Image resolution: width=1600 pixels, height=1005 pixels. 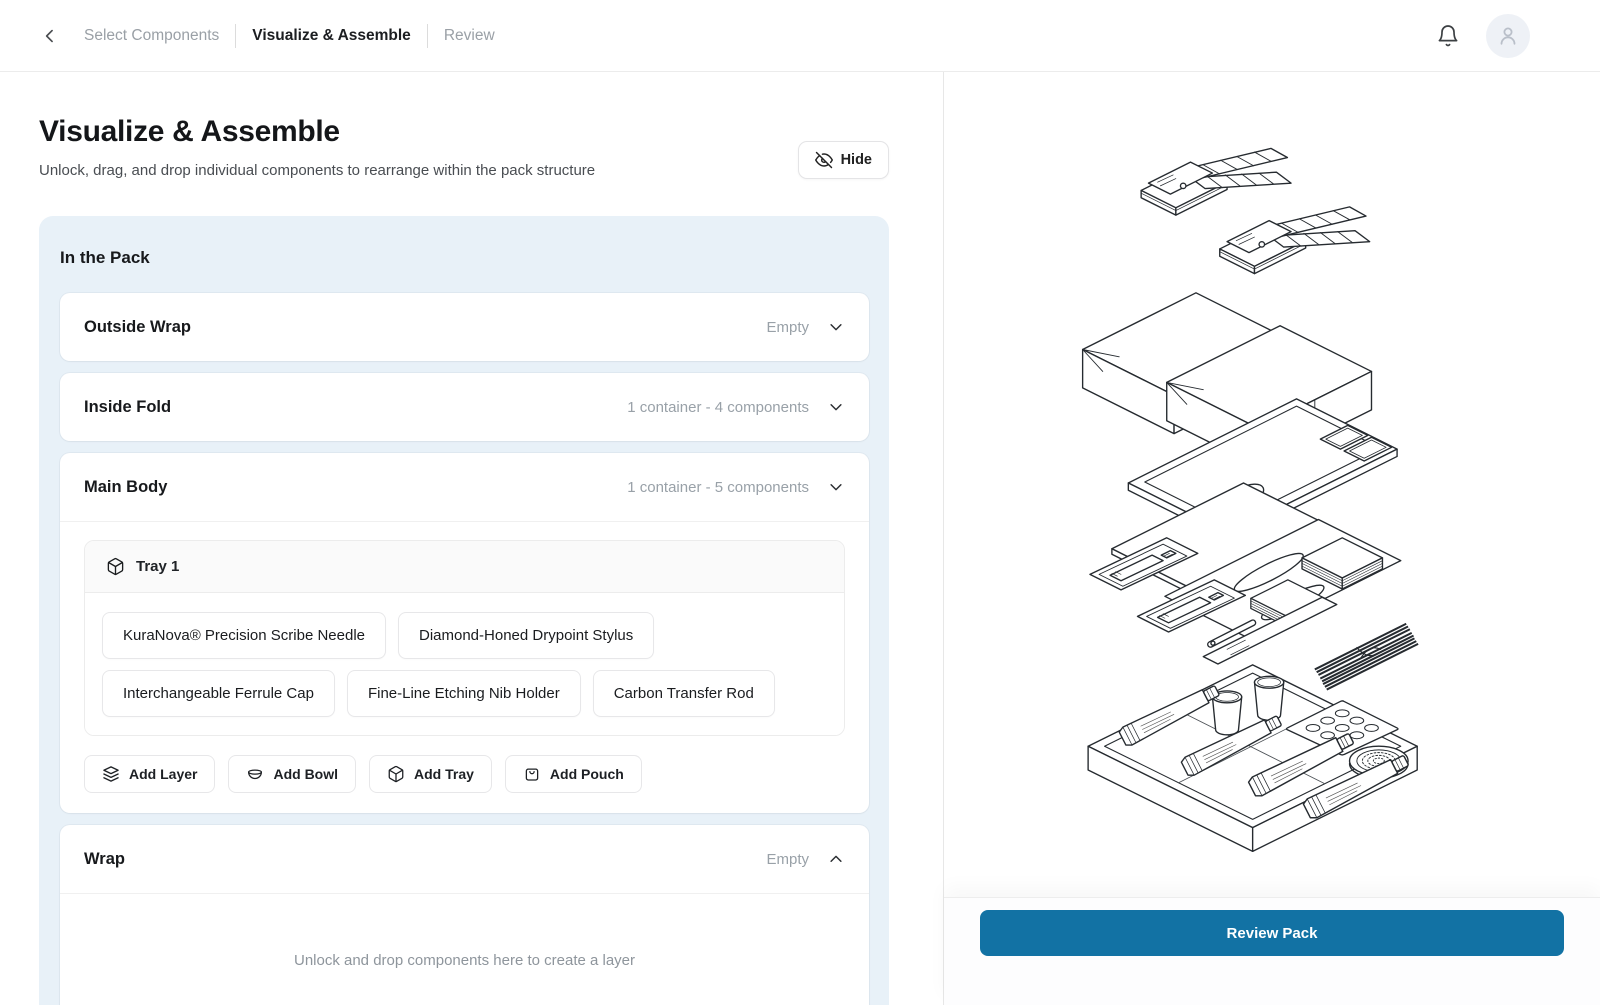 I want to click on user-avatar-icon, so click(x=1508, y=36).